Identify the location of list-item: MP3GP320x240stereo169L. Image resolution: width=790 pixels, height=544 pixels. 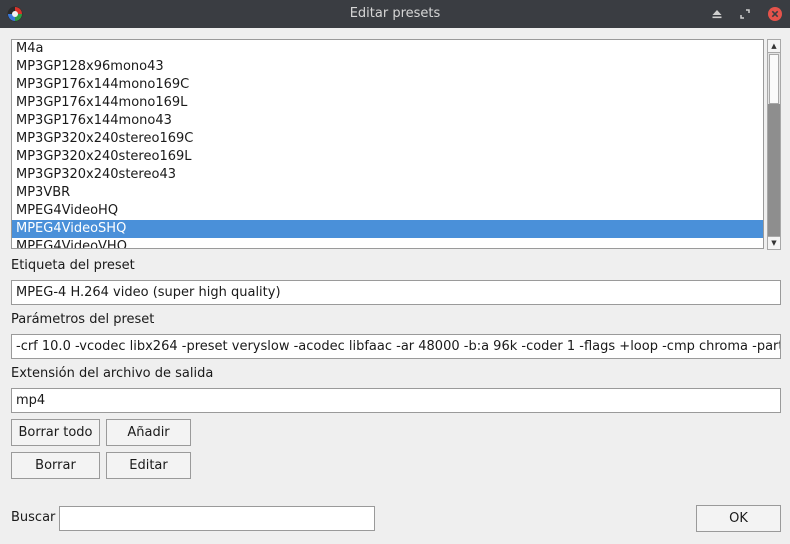
(387, 157).